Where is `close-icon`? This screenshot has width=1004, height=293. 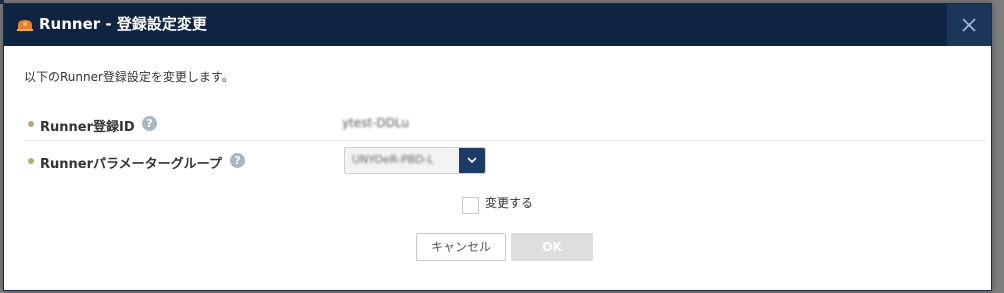 close-icon is located at coordinates (969, 25).